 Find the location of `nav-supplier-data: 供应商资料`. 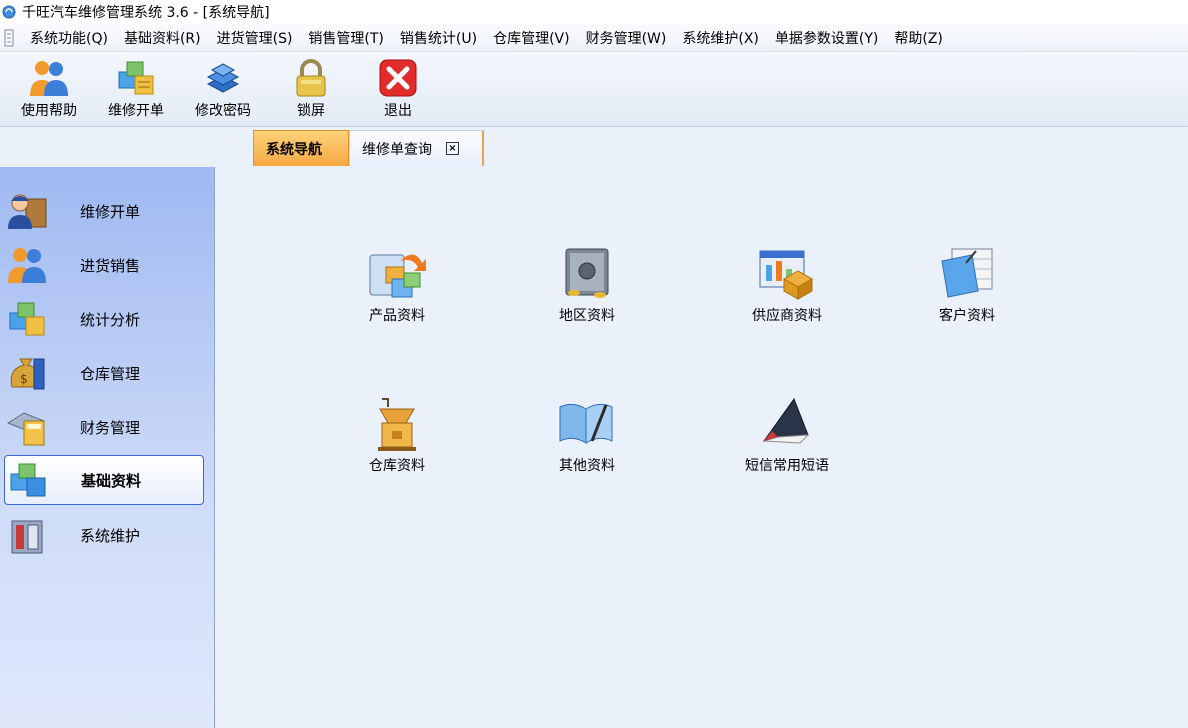

nav-supplier-data: 供应商资料 is located at coordinates (787, 285).